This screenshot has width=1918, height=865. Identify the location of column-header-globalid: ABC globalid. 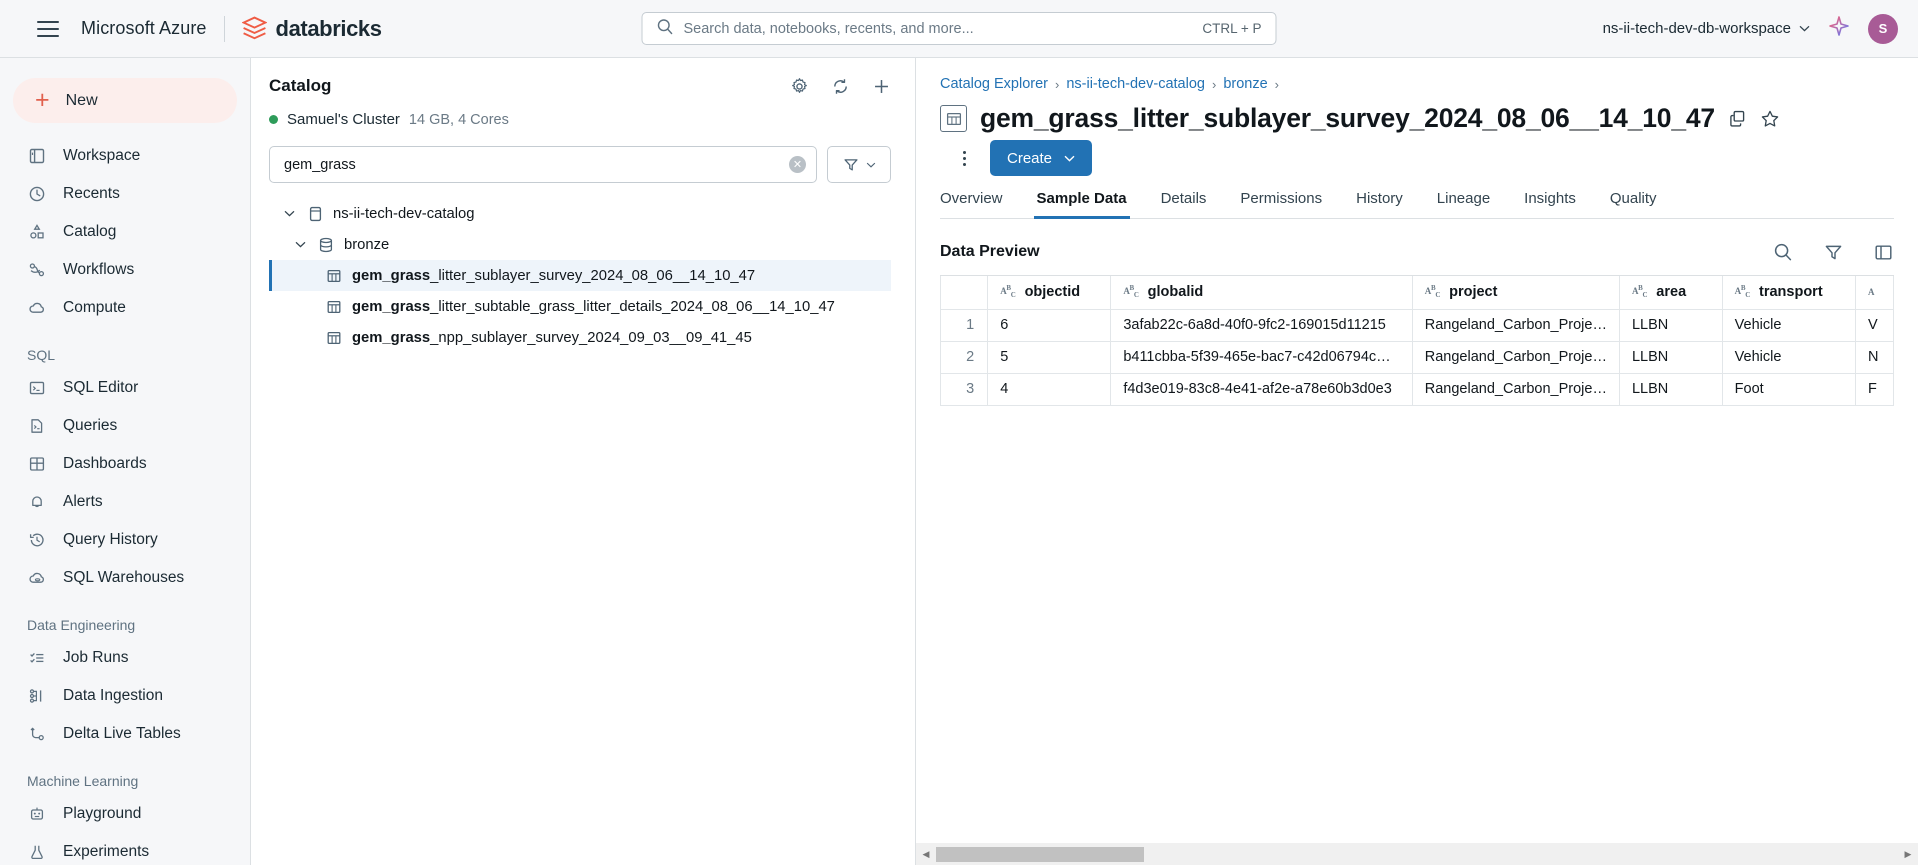
(1261, 293).